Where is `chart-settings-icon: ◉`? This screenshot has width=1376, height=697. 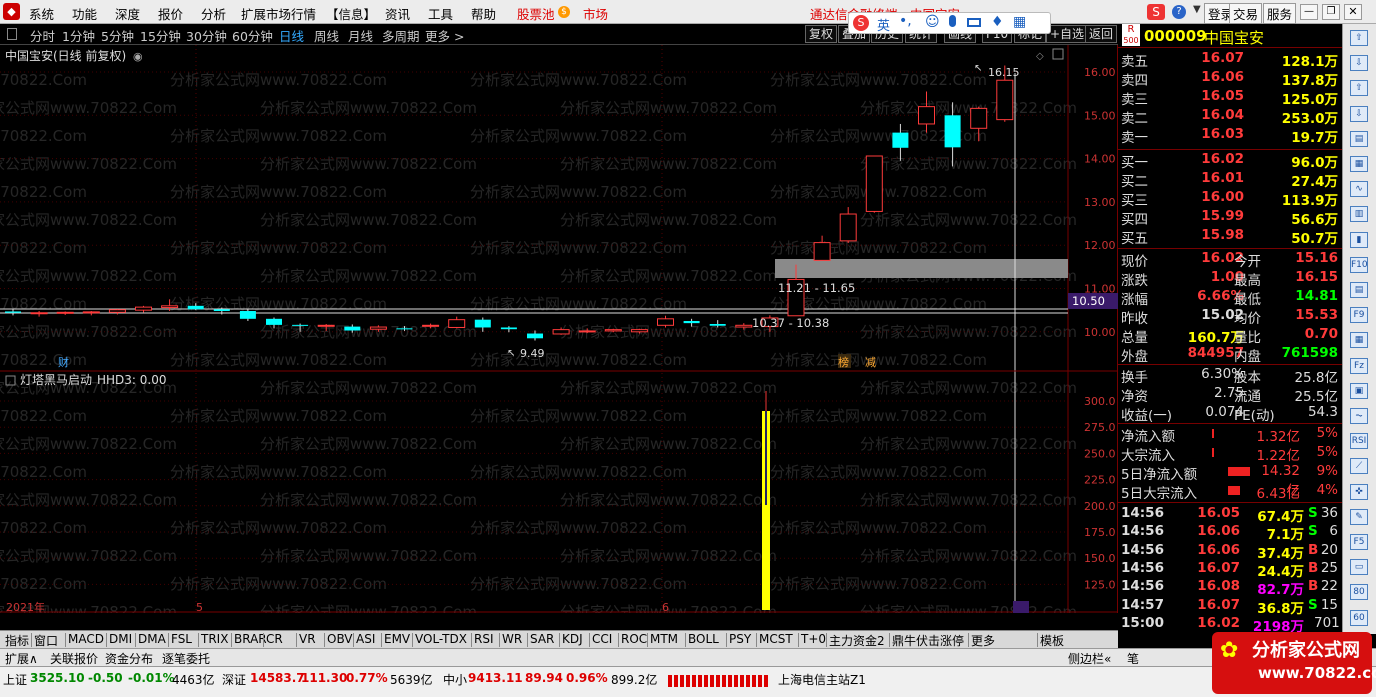 chart-settings-icon: ◉ is located at coordinates (138, 56).